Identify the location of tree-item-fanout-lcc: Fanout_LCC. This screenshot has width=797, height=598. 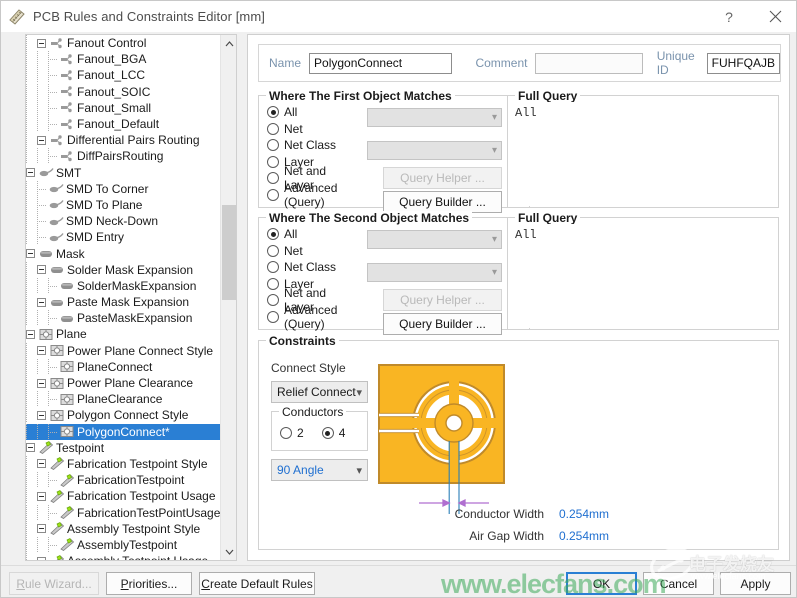
(123, 75).